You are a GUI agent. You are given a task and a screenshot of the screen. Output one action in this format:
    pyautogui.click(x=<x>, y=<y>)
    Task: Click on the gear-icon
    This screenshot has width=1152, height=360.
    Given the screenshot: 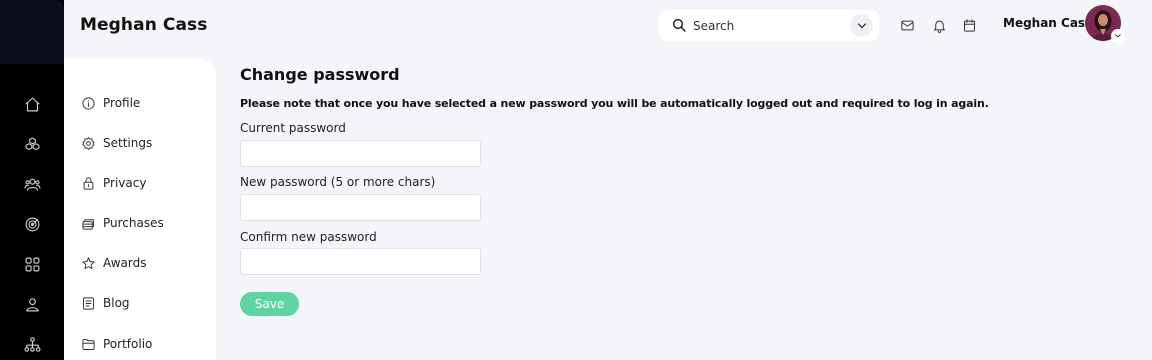 What is the action you would take?
    pyautogui.click(x=88, y=143)
    